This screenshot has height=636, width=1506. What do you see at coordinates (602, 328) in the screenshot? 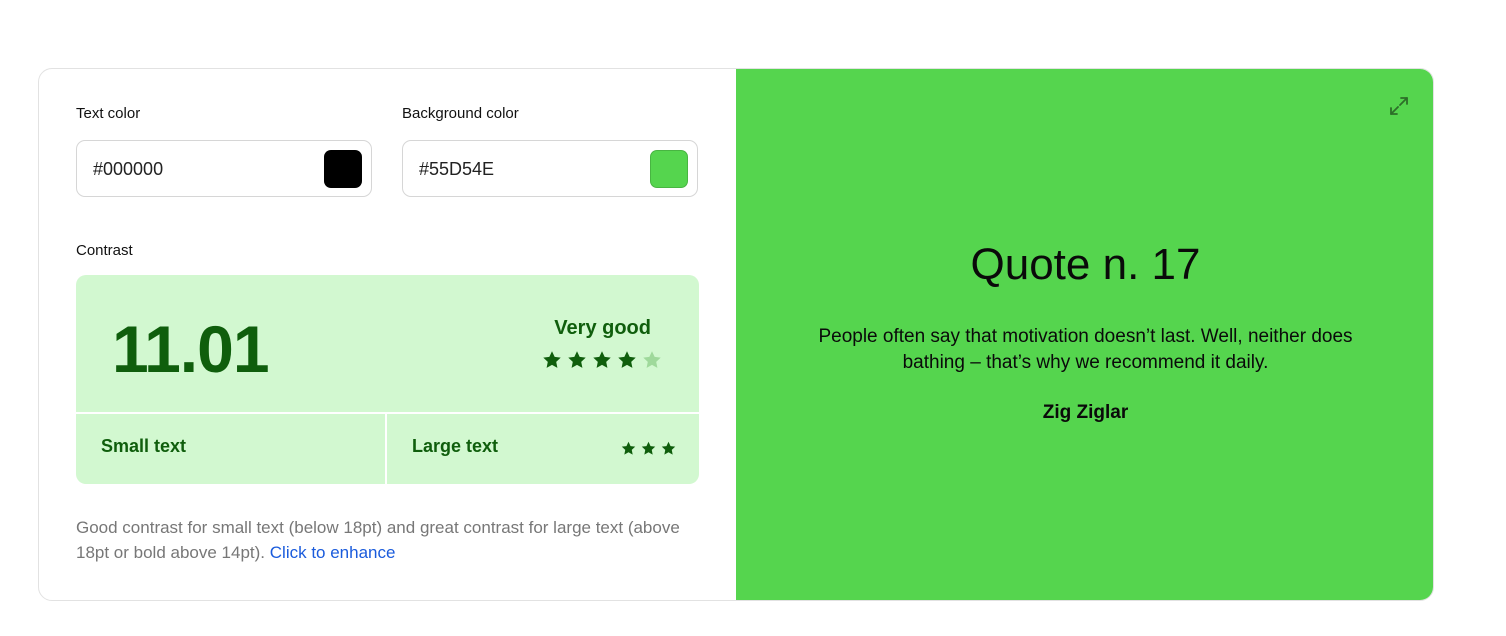
I see `contrast-rating: Very good` at bounding box center [602, 328].